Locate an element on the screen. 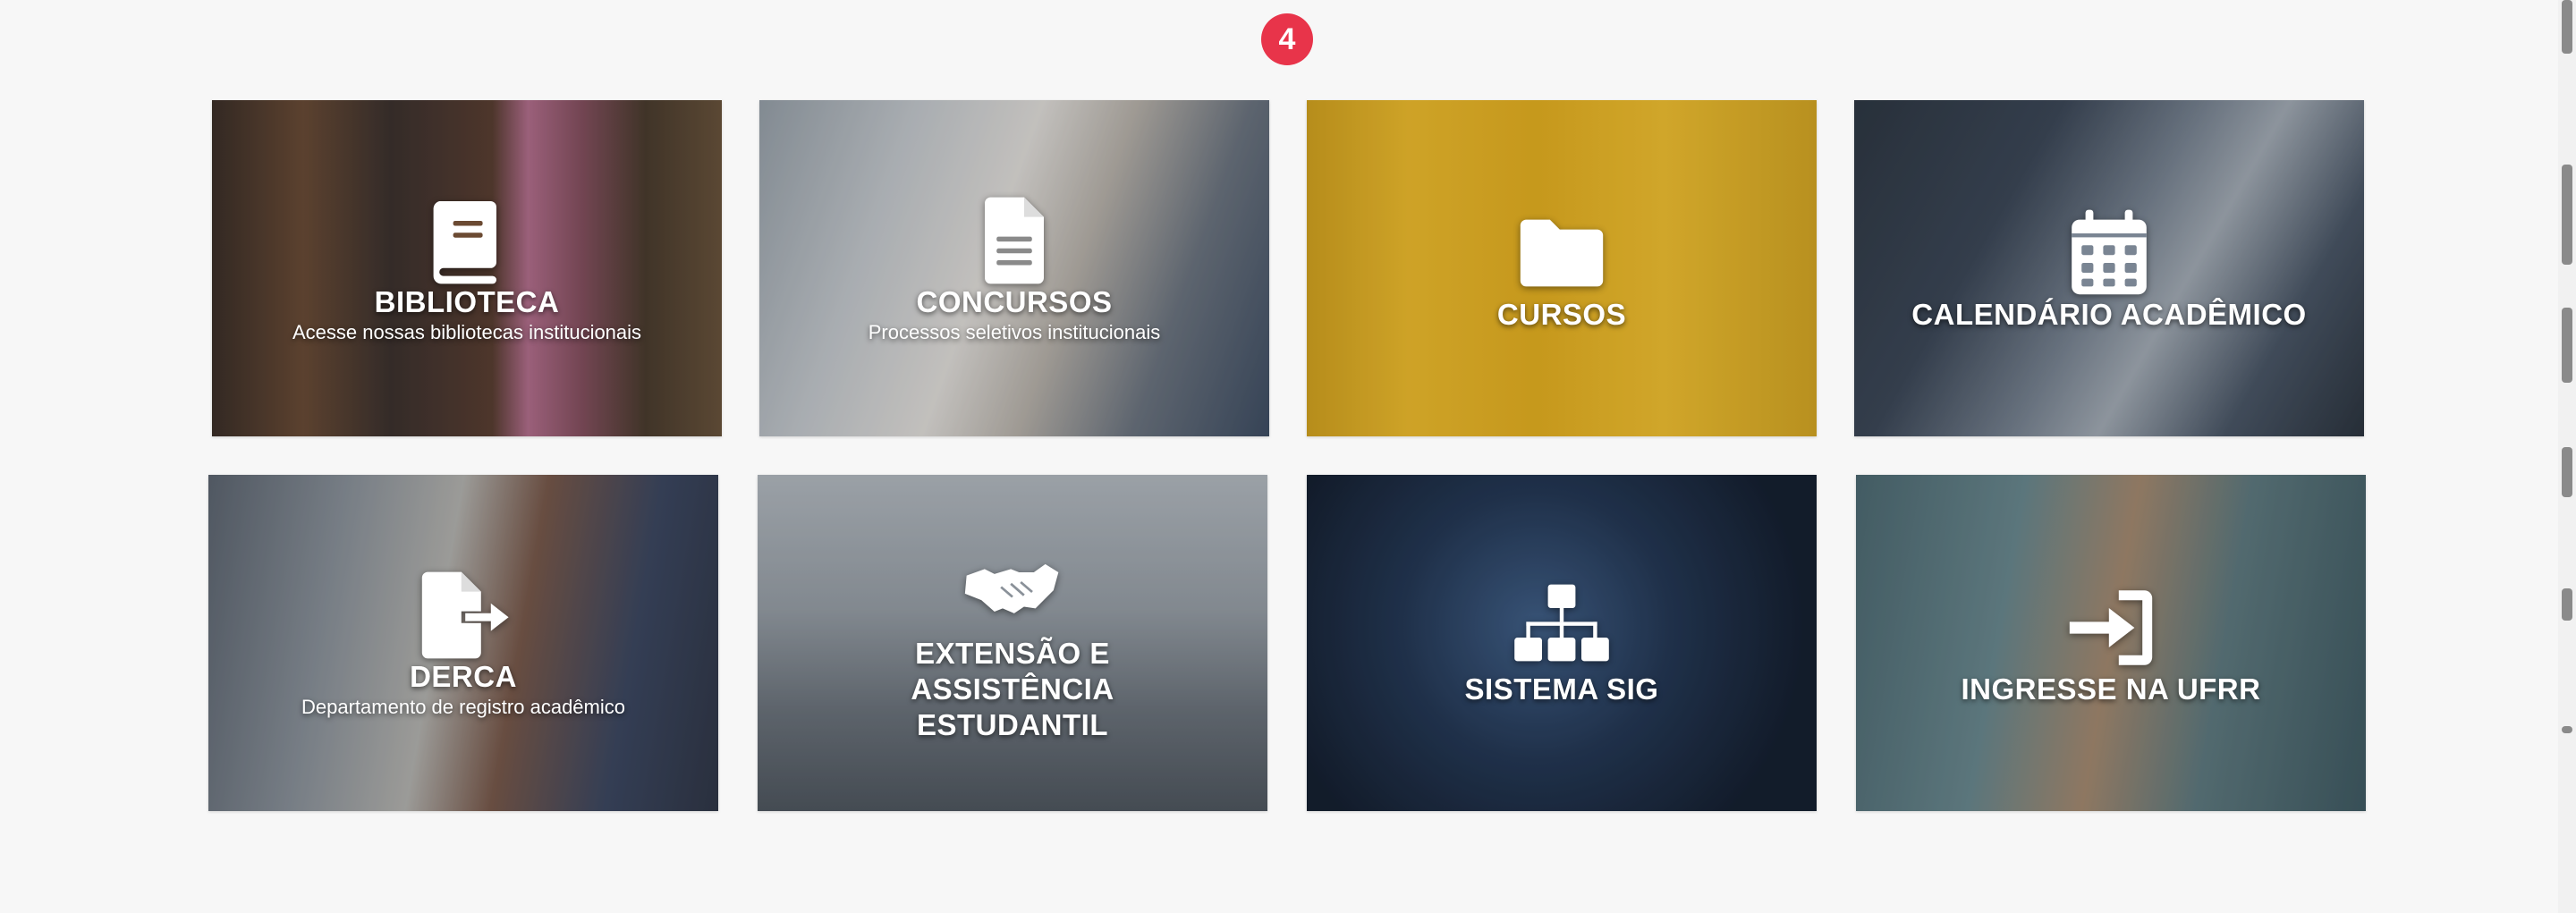 Image resolution: width=2576 pixels, height=913 pixels. card-title: CURSOS is located at coordinates (1561, 314).